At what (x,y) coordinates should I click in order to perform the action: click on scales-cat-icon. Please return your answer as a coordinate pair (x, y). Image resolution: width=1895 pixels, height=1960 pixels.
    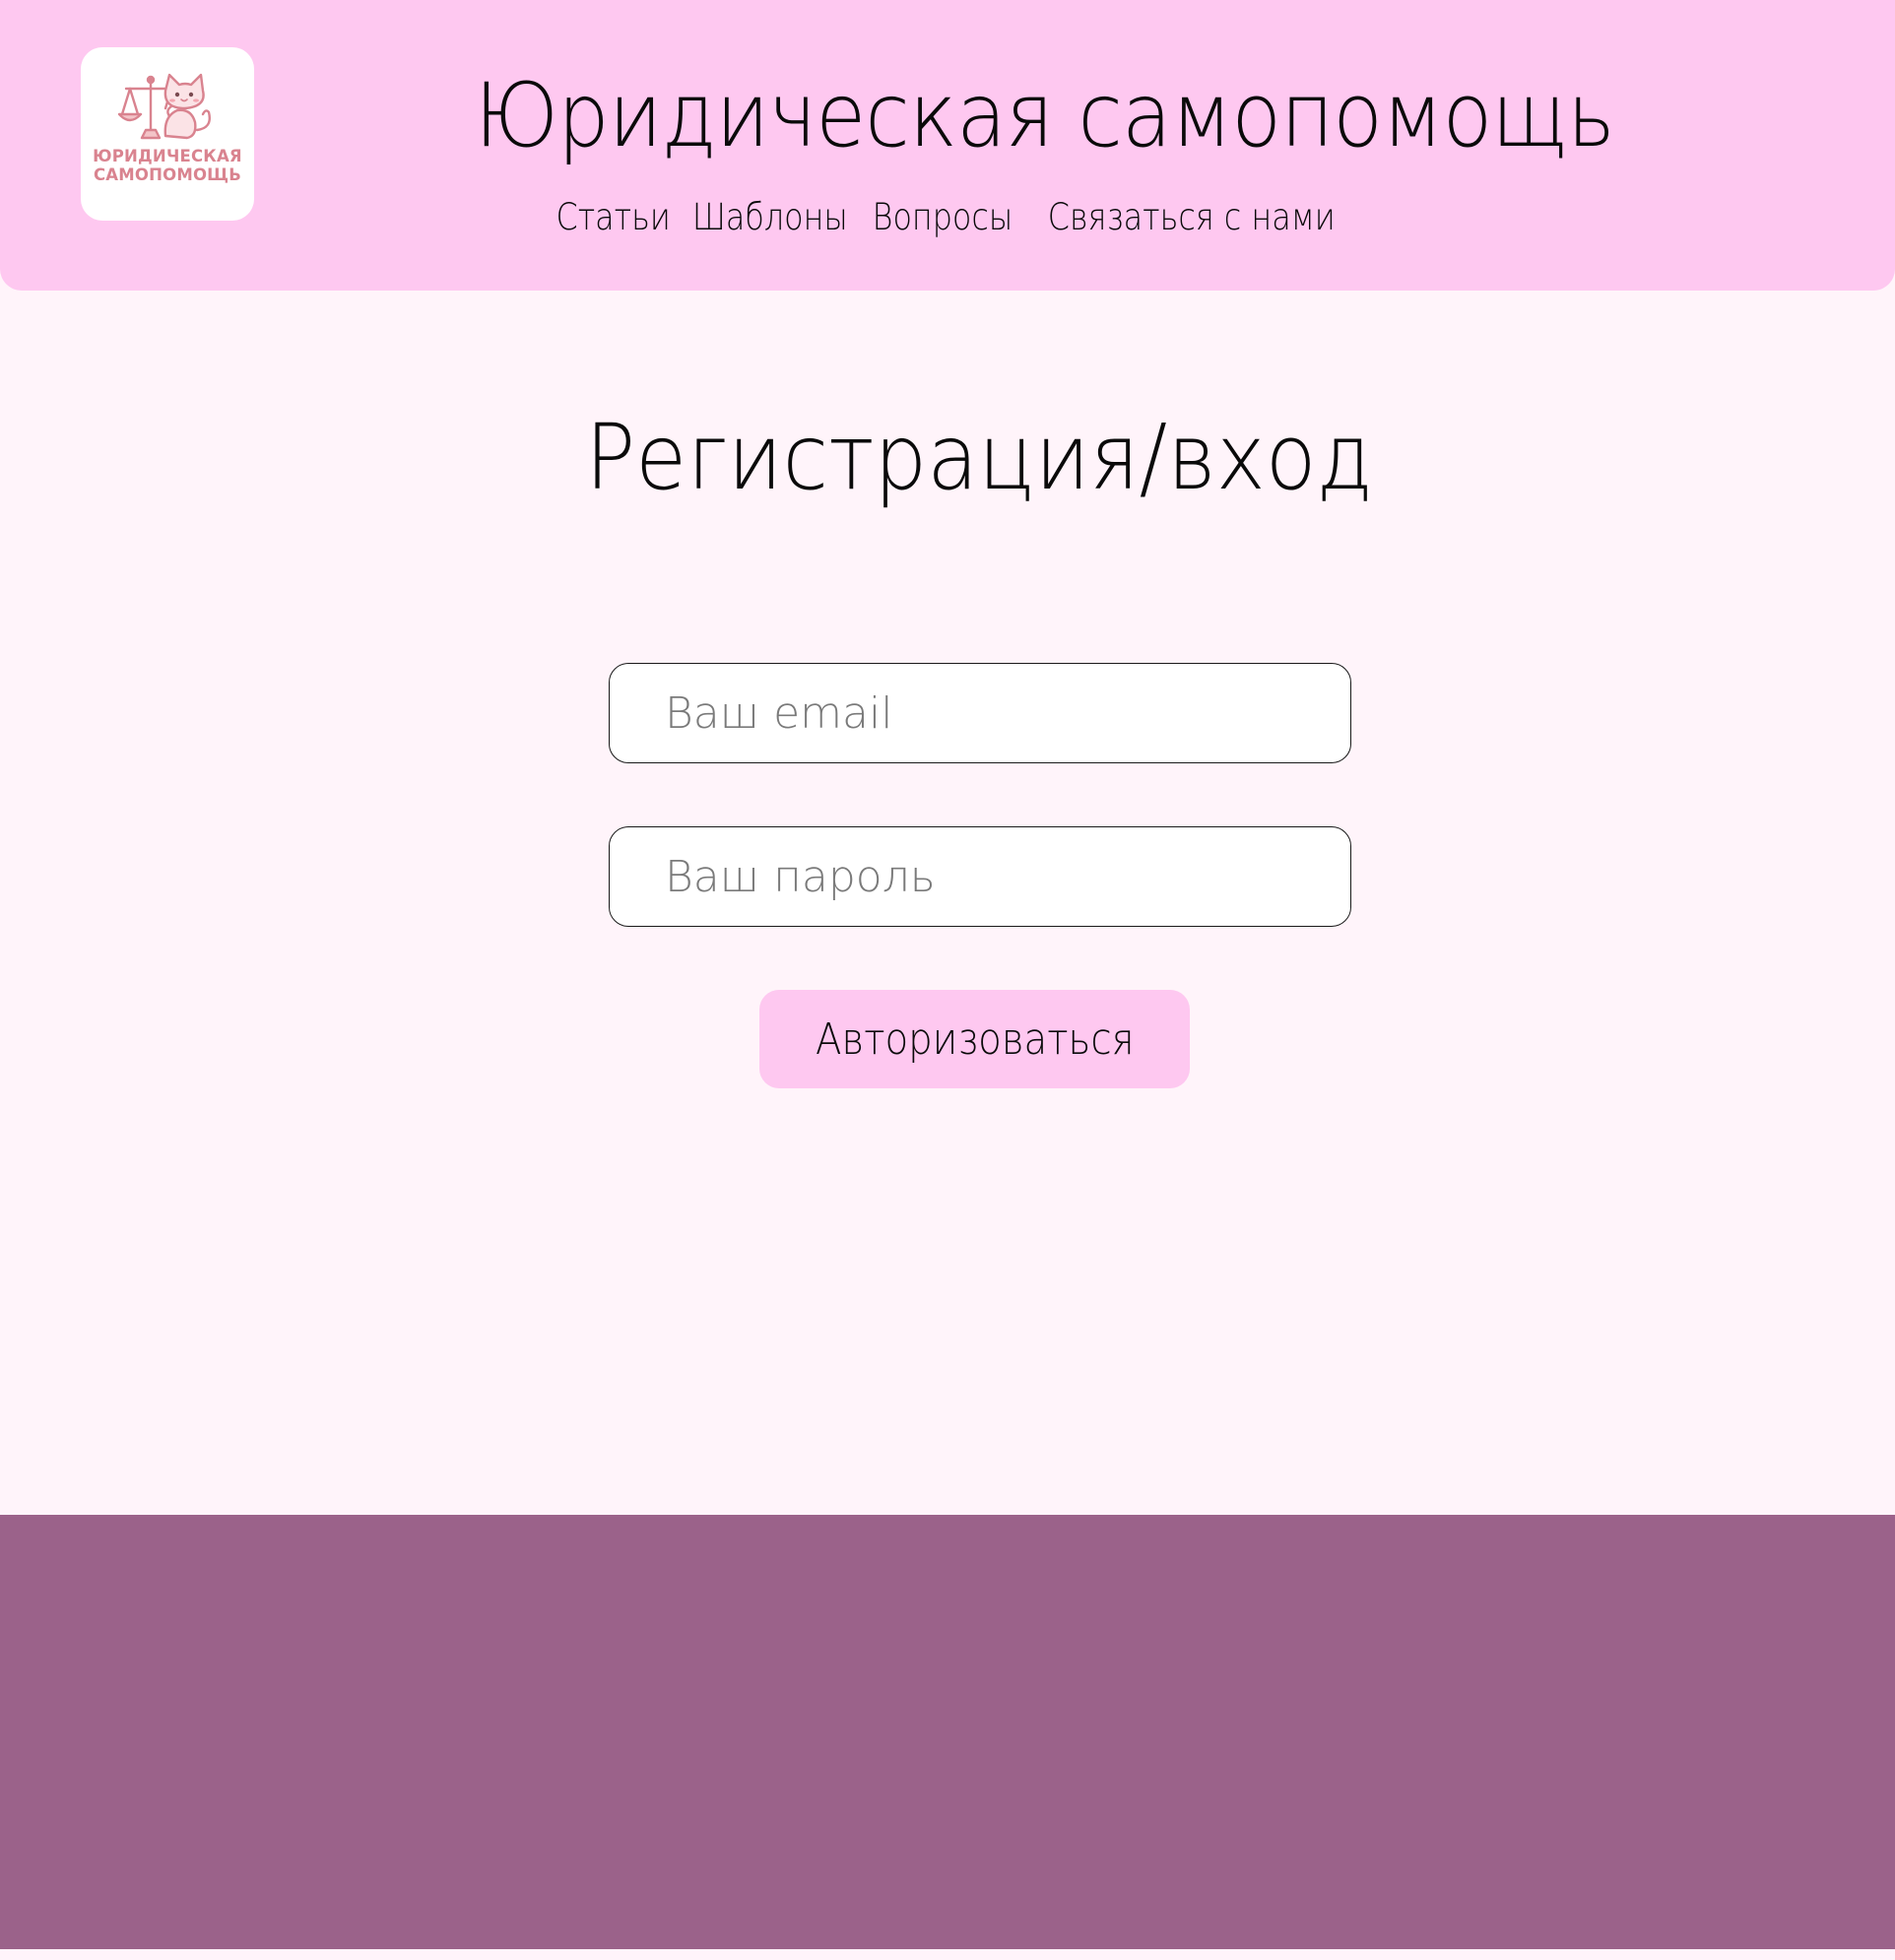
    Looking at the image, I should click on (164, 107).